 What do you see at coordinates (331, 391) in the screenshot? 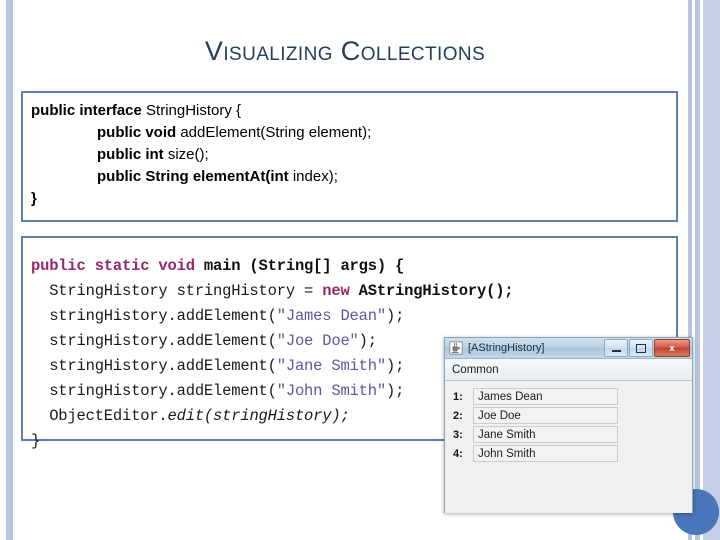
I see `code-token-string: "John Smith"` at bounding box center [331, 391].